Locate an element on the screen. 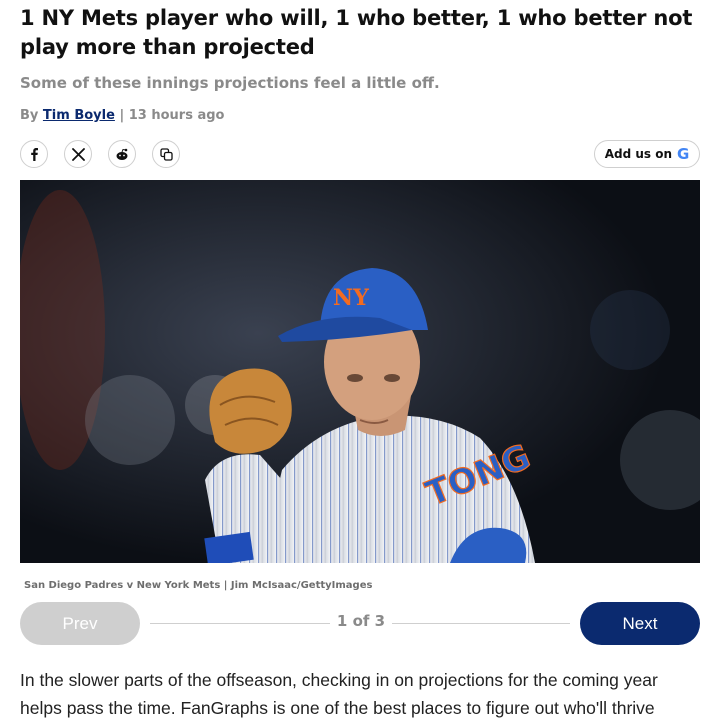  reddit-share-button is located at coordinates (122, 154).